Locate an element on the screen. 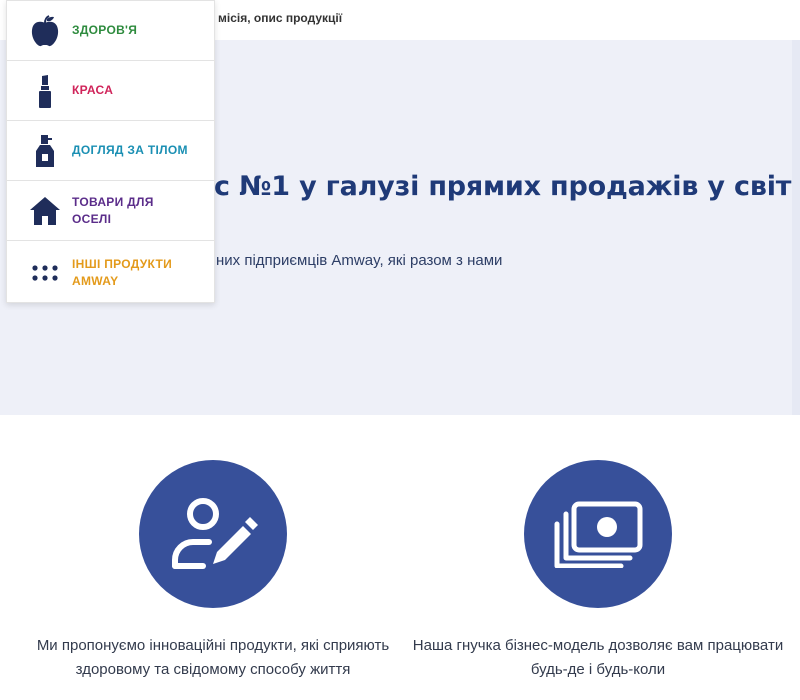 This screenshot has height=700, width=800. apple-icon is located at coordinates (45, 31).